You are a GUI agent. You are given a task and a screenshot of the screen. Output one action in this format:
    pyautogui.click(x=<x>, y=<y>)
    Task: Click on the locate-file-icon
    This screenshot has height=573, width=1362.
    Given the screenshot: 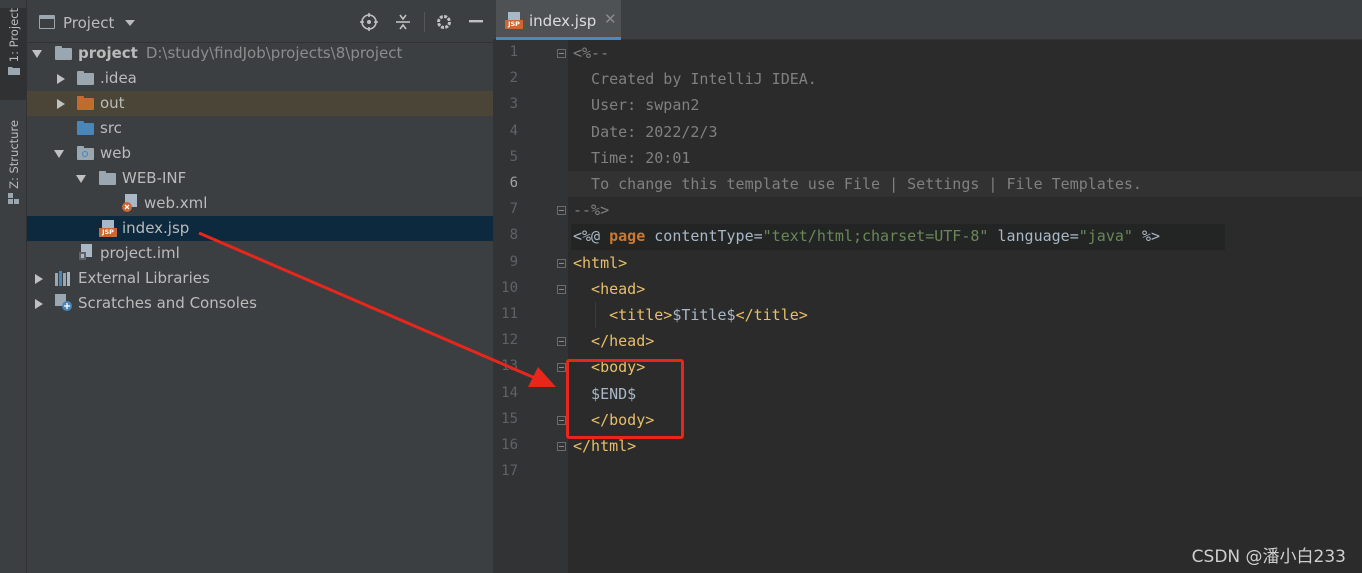 What is the action you would take?
    pyautogui.click(x=369, y=22)
    